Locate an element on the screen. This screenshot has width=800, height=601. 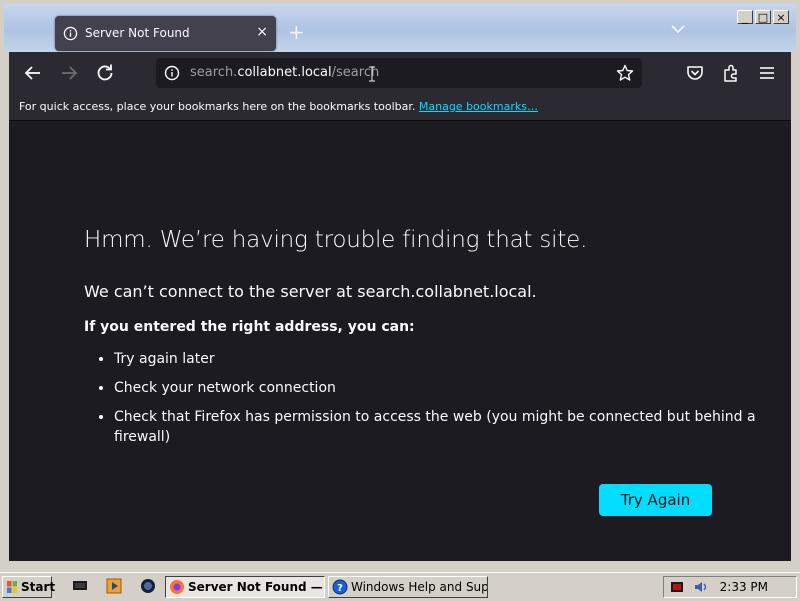
close-window-button: × is located at coordinates (781, 17).